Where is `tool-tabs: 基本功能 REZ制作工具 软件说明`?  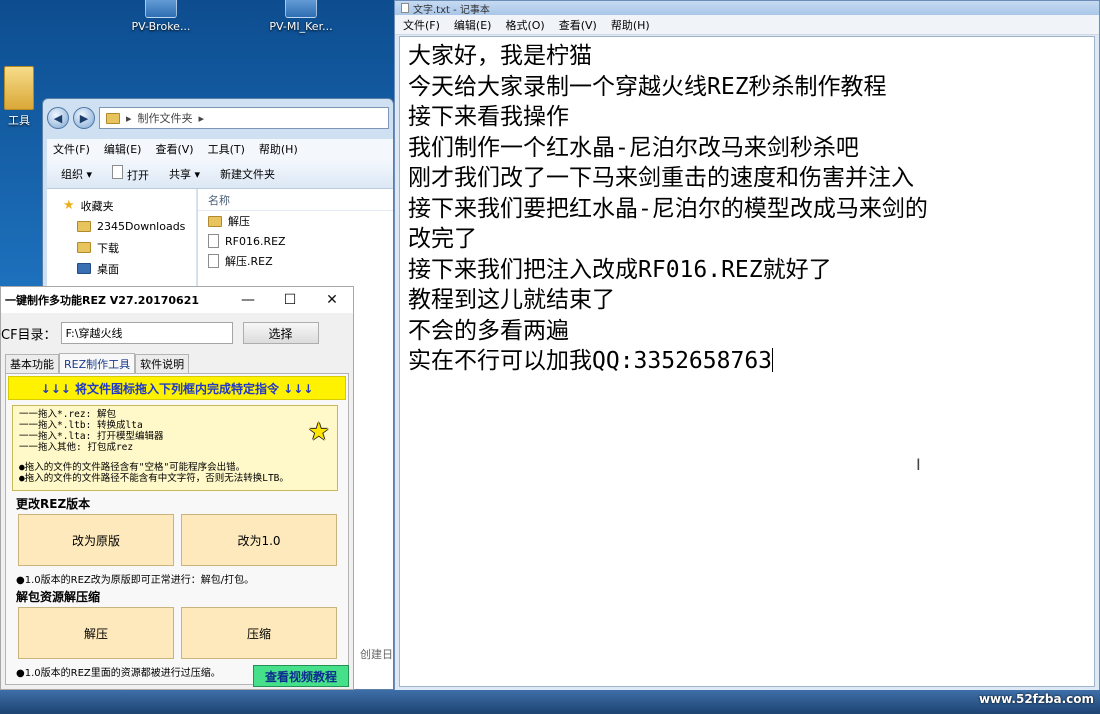 tool-tabs: 基本功能 REZ制作工具 软件说明 is located at coordinates (97, 363).